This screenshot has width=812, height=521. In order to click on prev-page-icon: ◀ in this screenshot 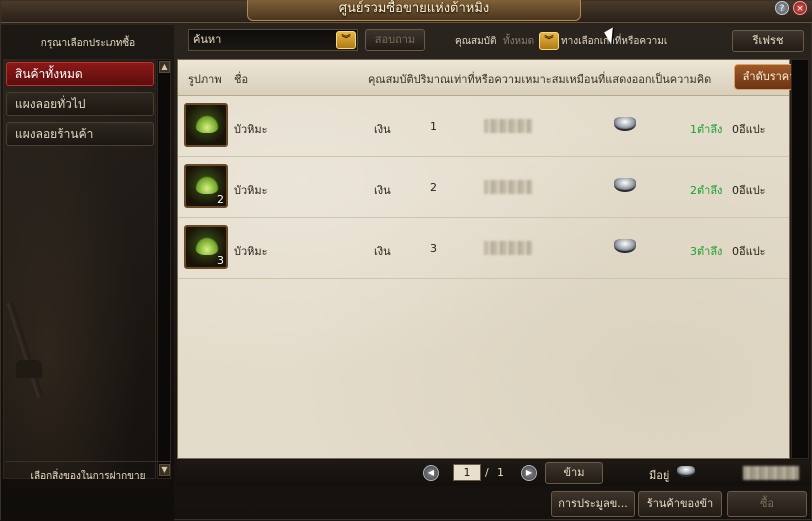, I will do `click(431, 473)`.